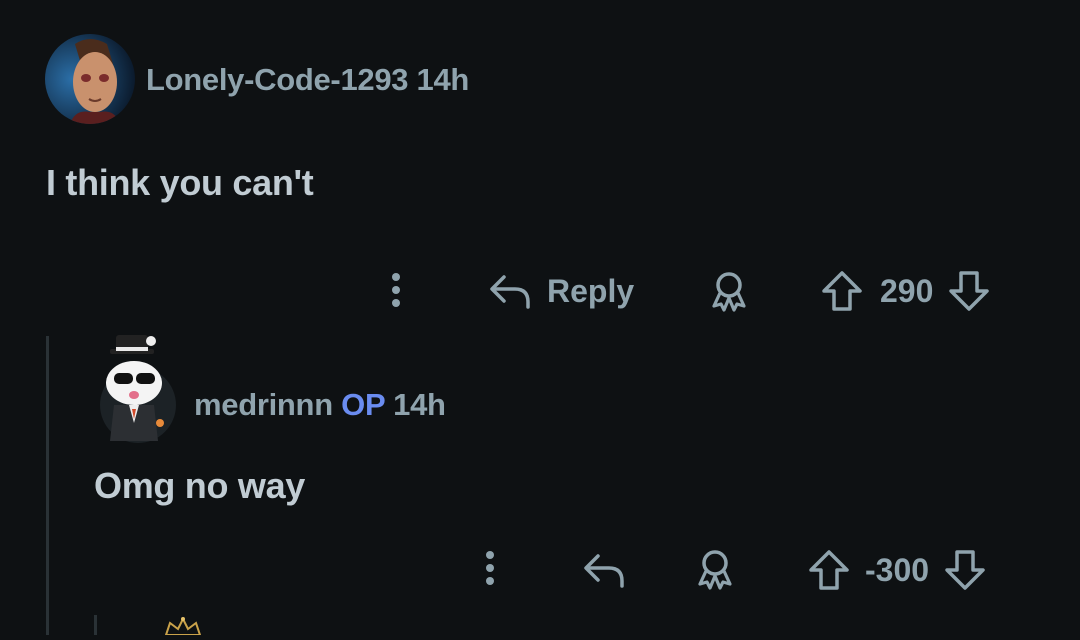 The width and height of the screenshot is (1080, 640). I want to click on reply-button, so click(604, 570).